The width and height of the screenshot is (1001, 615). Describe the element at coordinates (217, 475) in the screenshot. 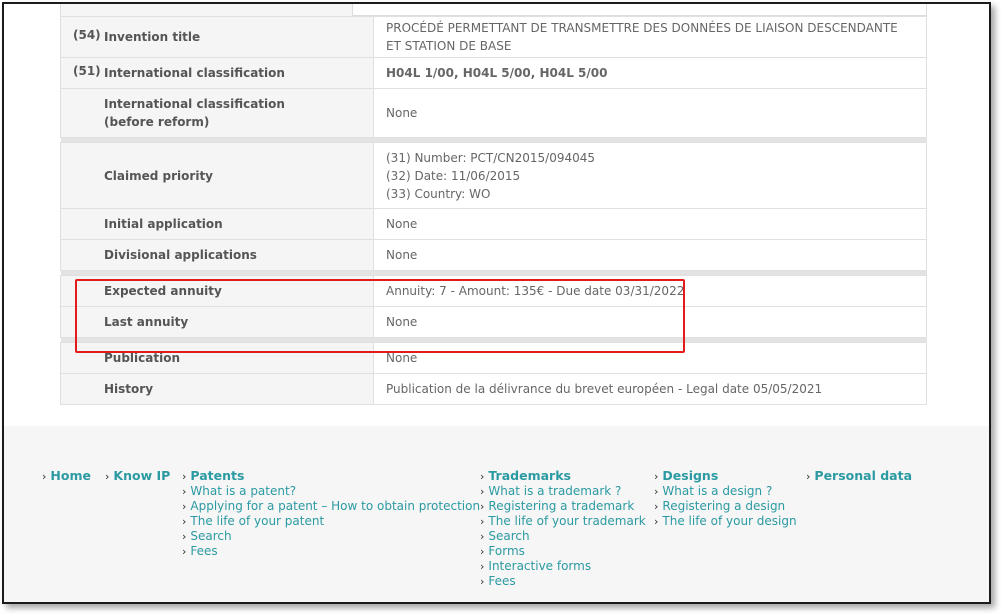

I see `footer-patents-title: Patents` at that location.